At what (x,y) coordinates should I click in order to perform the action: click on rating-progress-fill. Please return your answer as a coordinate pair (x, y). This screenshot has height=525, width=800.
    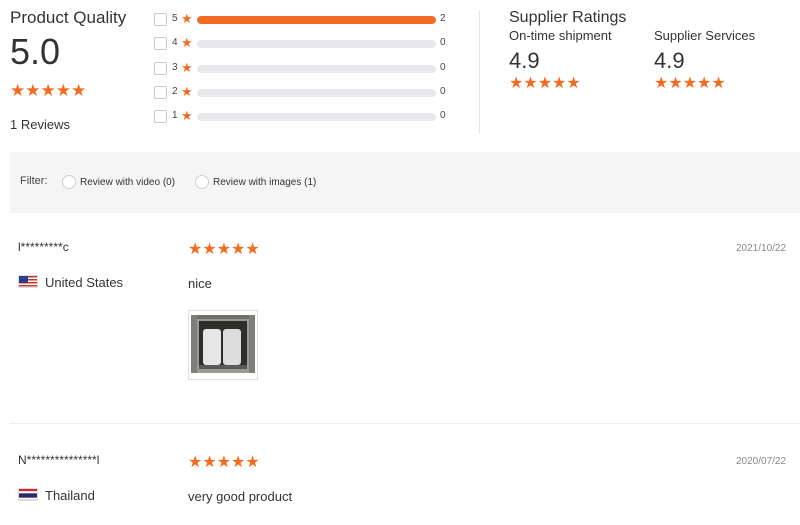
    Looking at the image, I should click on (316, 20).